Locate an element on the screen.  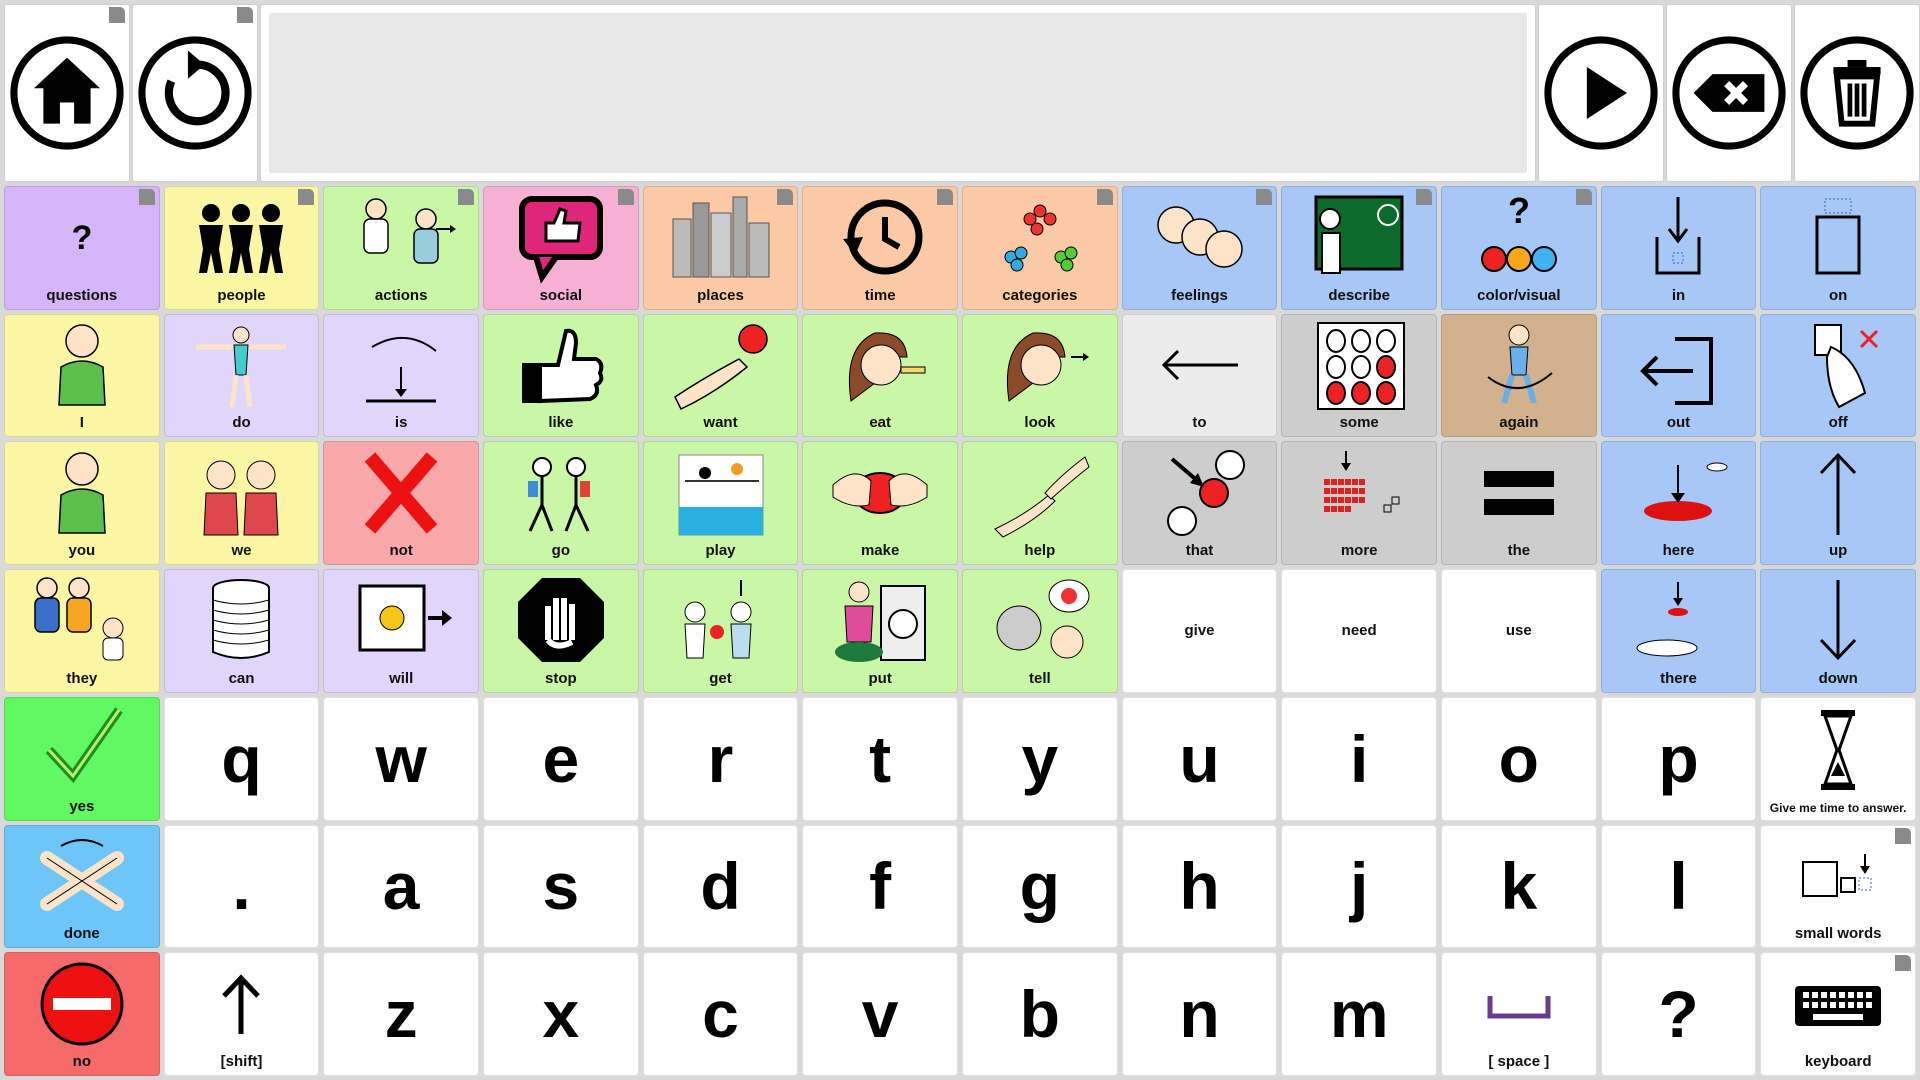
key-label: y is located at coordinates (1040, 758).